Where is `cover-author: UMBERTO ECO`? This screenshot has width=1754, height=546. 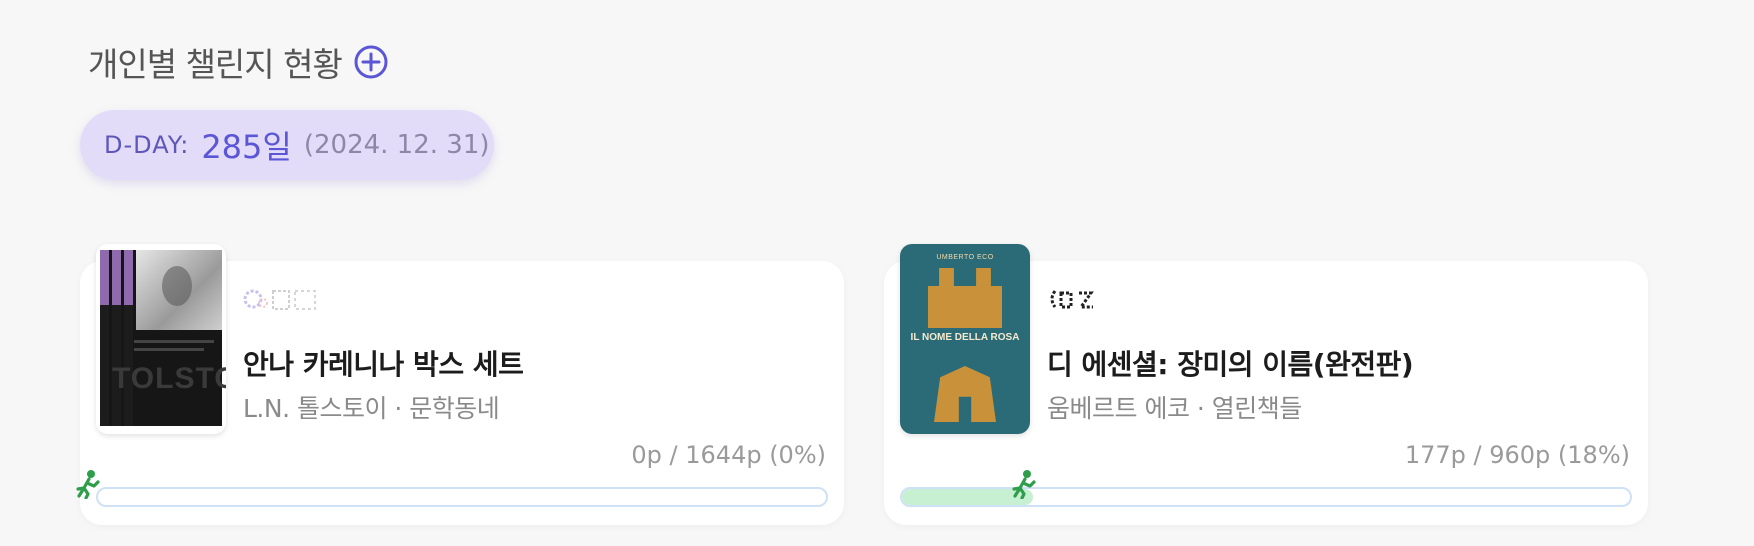
cover-author: UMBERTO ECO is located at coordinates (965, 257).